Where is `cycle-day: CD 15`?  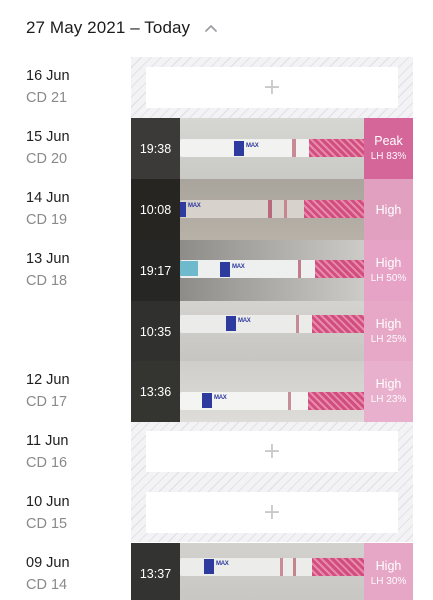
cycle-day: CD 15 is located at coordinates (47, 524).